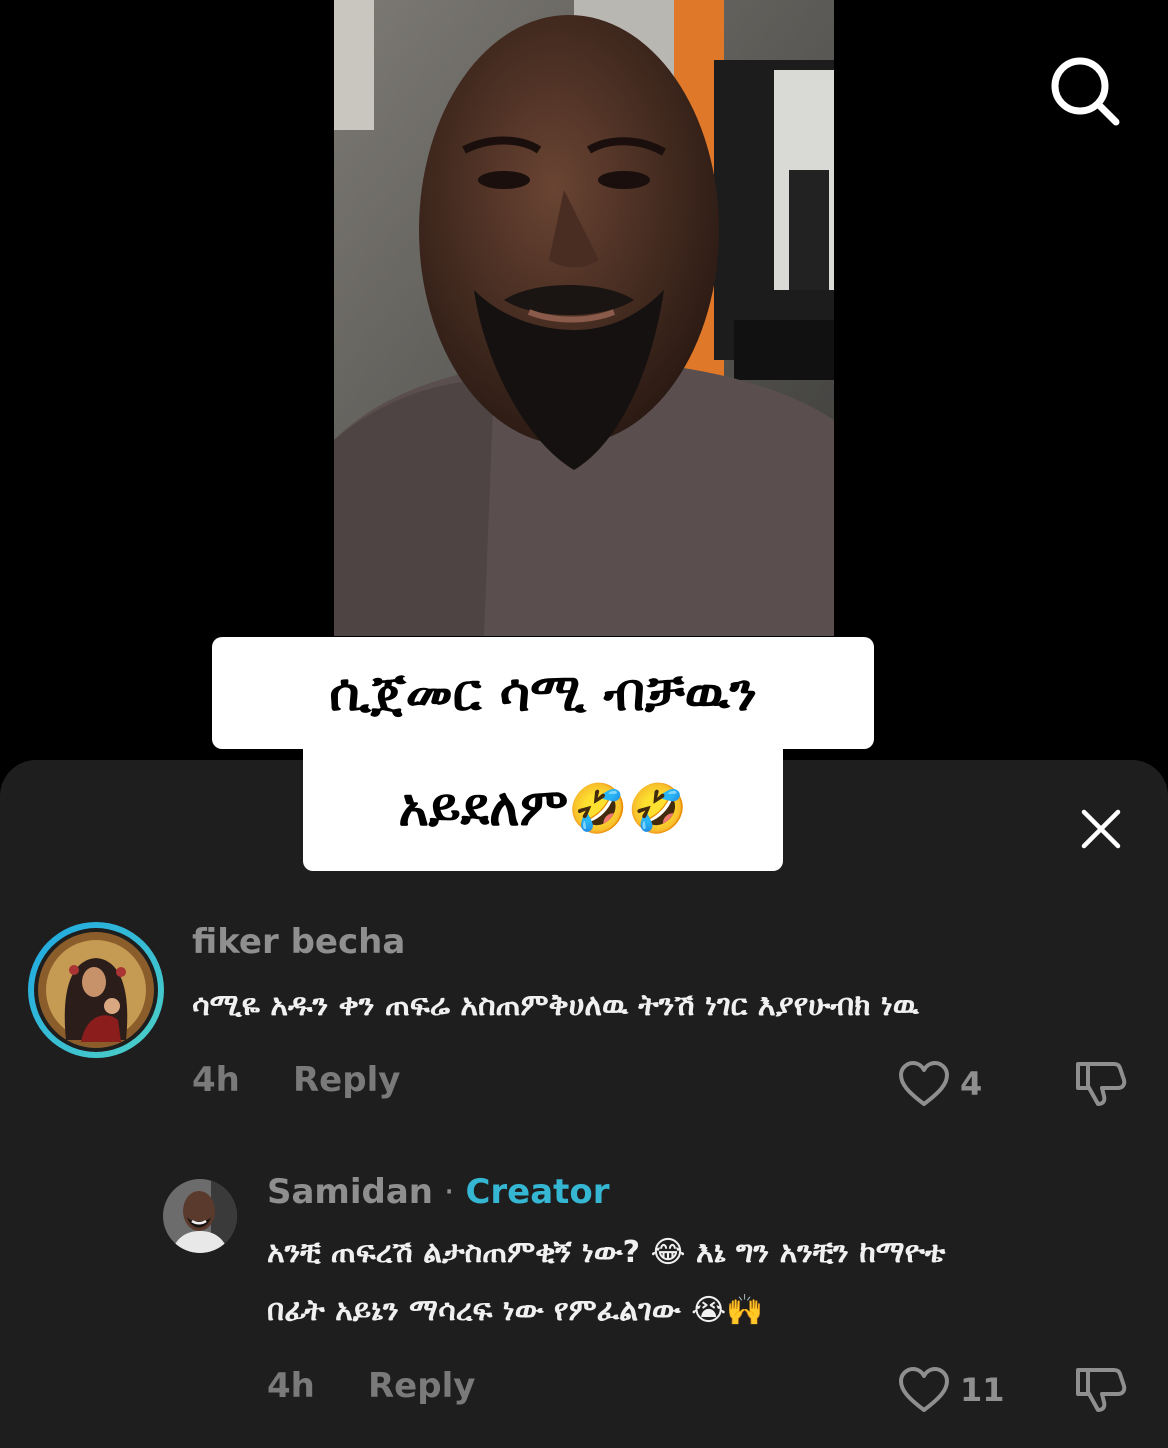 This screenshot has width=1168, height=1448. What do you see at coordinates (971, 1084) in the screenshot?
I see `like-count: 4` at bounding box center [971, 1084].